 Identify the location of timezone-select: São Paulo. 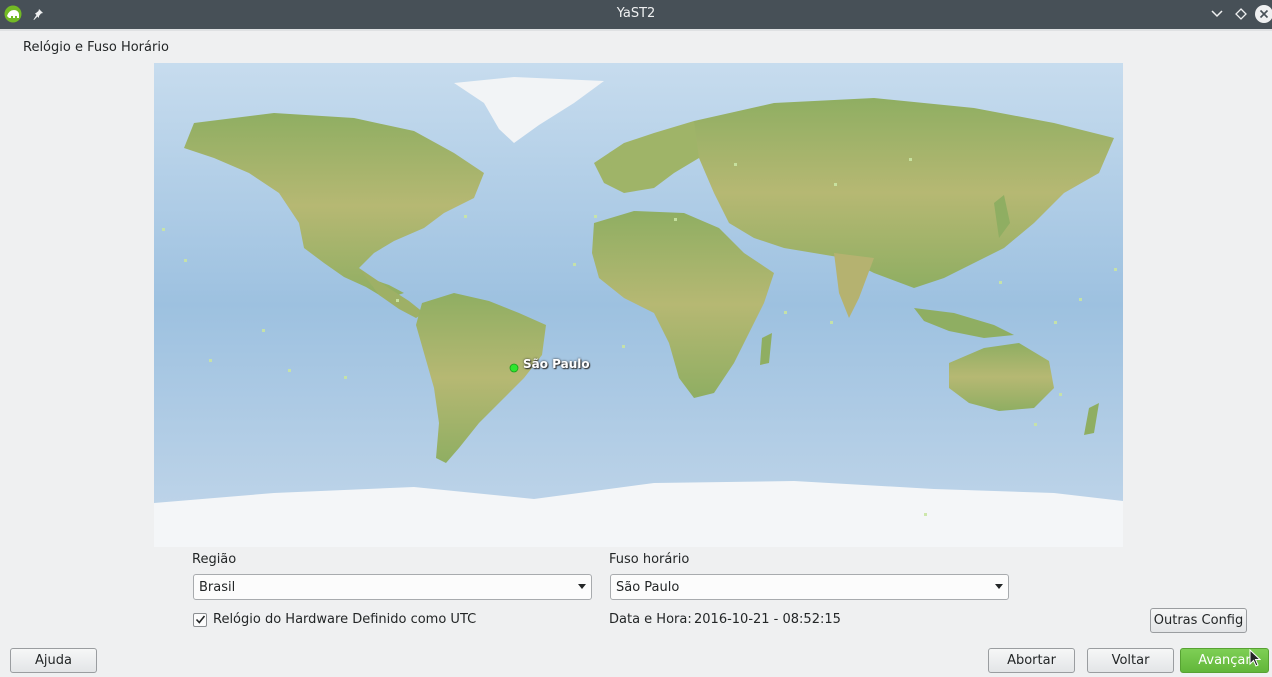
(809, 587).